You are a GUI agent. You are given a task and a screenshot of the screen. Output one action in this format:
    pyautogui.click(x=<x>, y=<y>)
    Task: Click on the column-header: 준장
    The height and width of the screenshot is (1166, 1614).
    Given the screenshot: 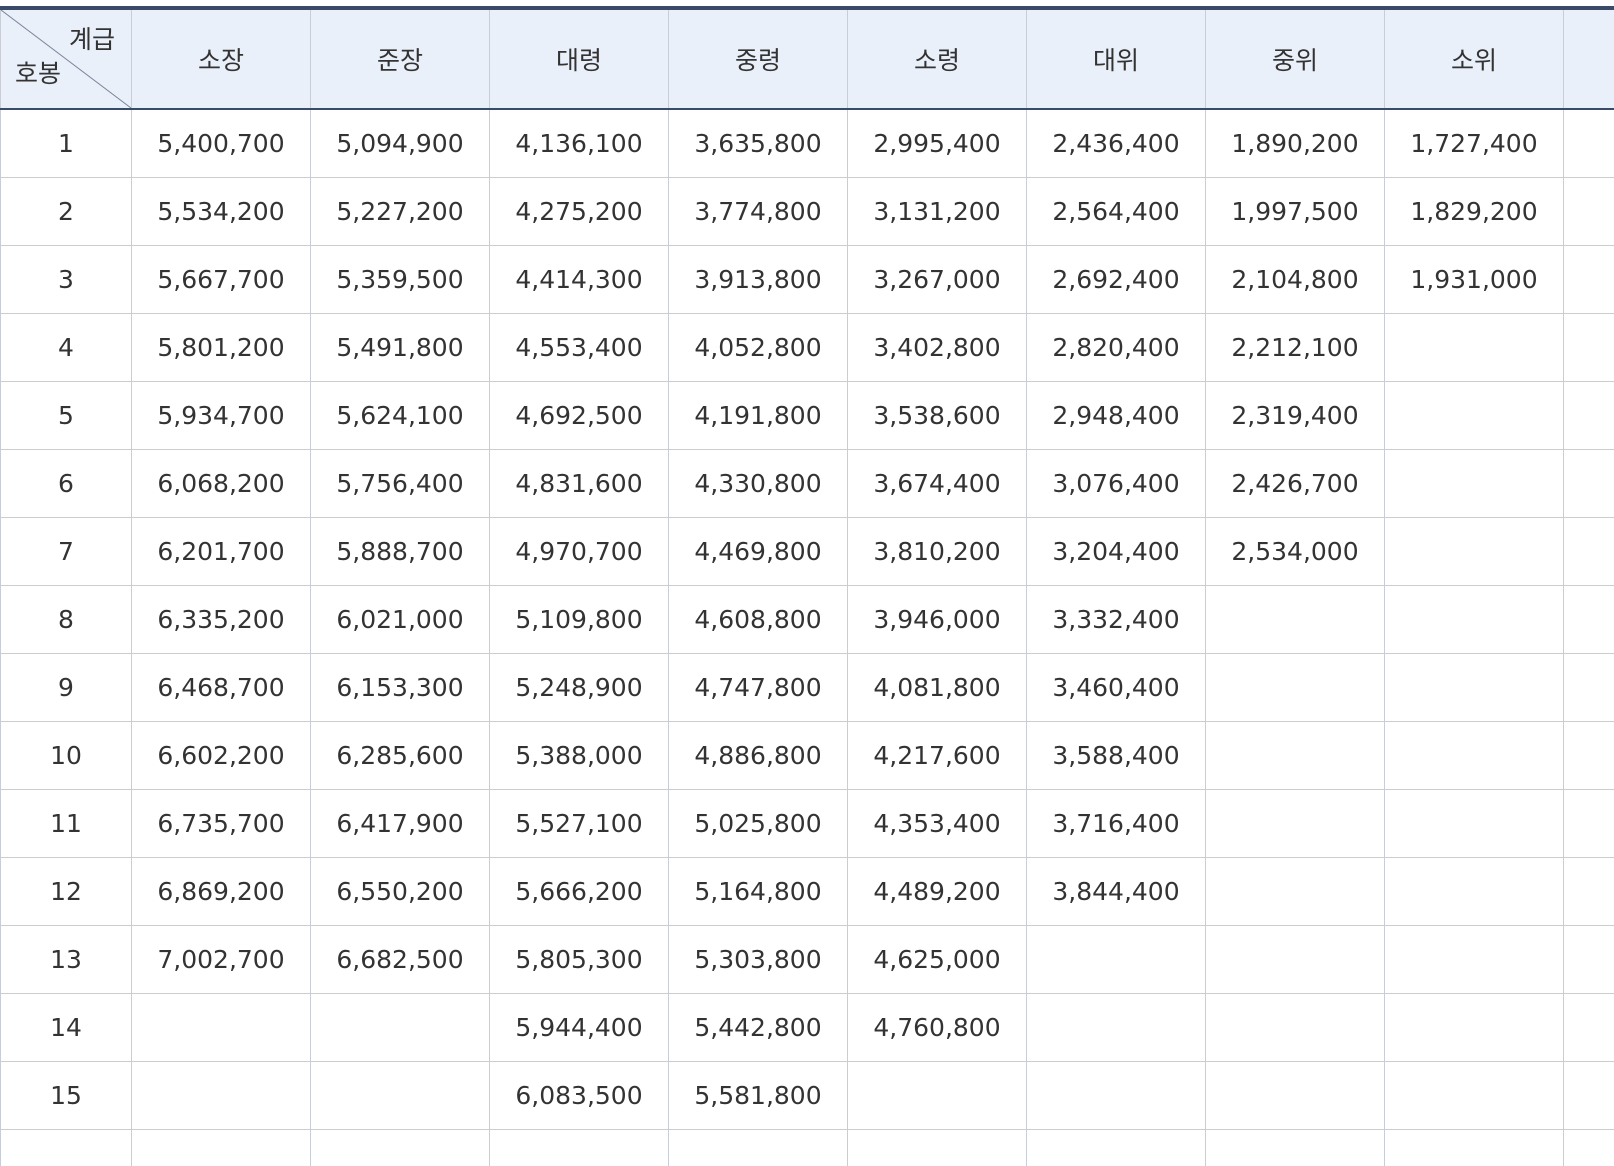 What is the action you would take?
    pyautogui.click(x=400, y=58)
    